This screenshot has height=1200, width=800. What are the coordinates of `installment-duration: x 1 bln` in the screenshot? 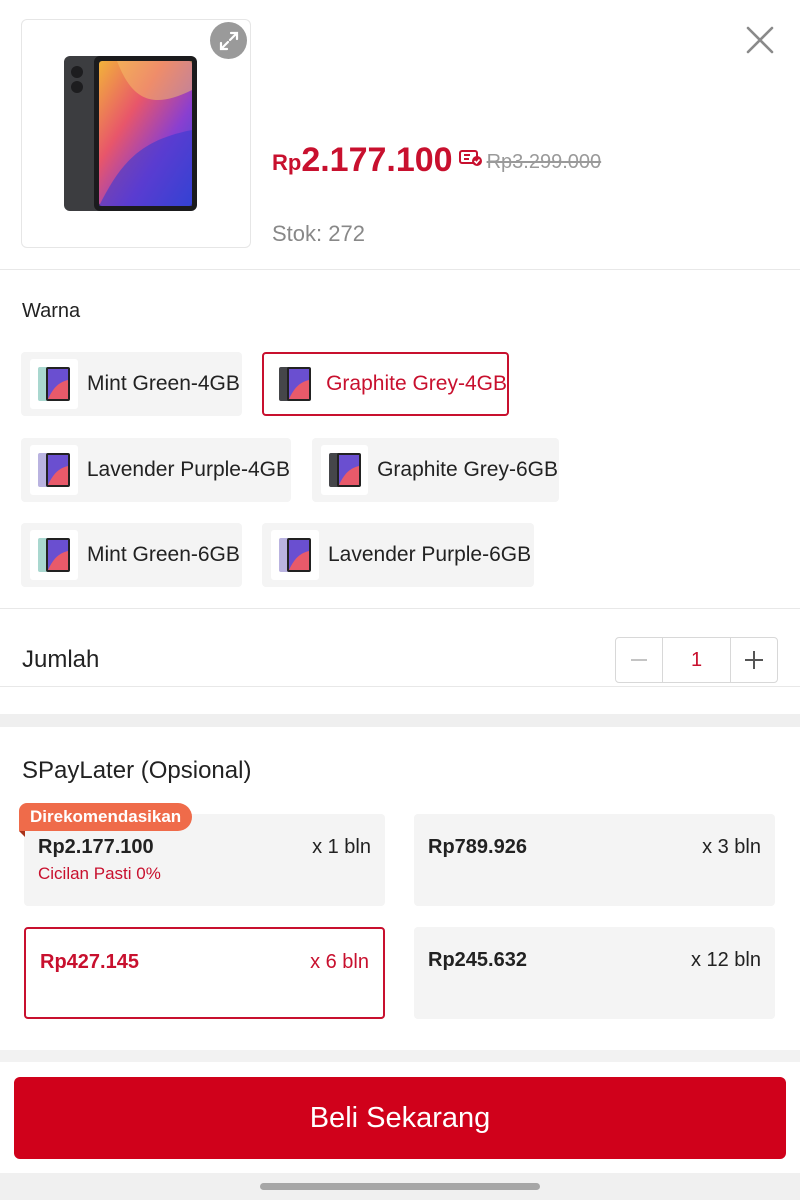 It's located at (341, 847).